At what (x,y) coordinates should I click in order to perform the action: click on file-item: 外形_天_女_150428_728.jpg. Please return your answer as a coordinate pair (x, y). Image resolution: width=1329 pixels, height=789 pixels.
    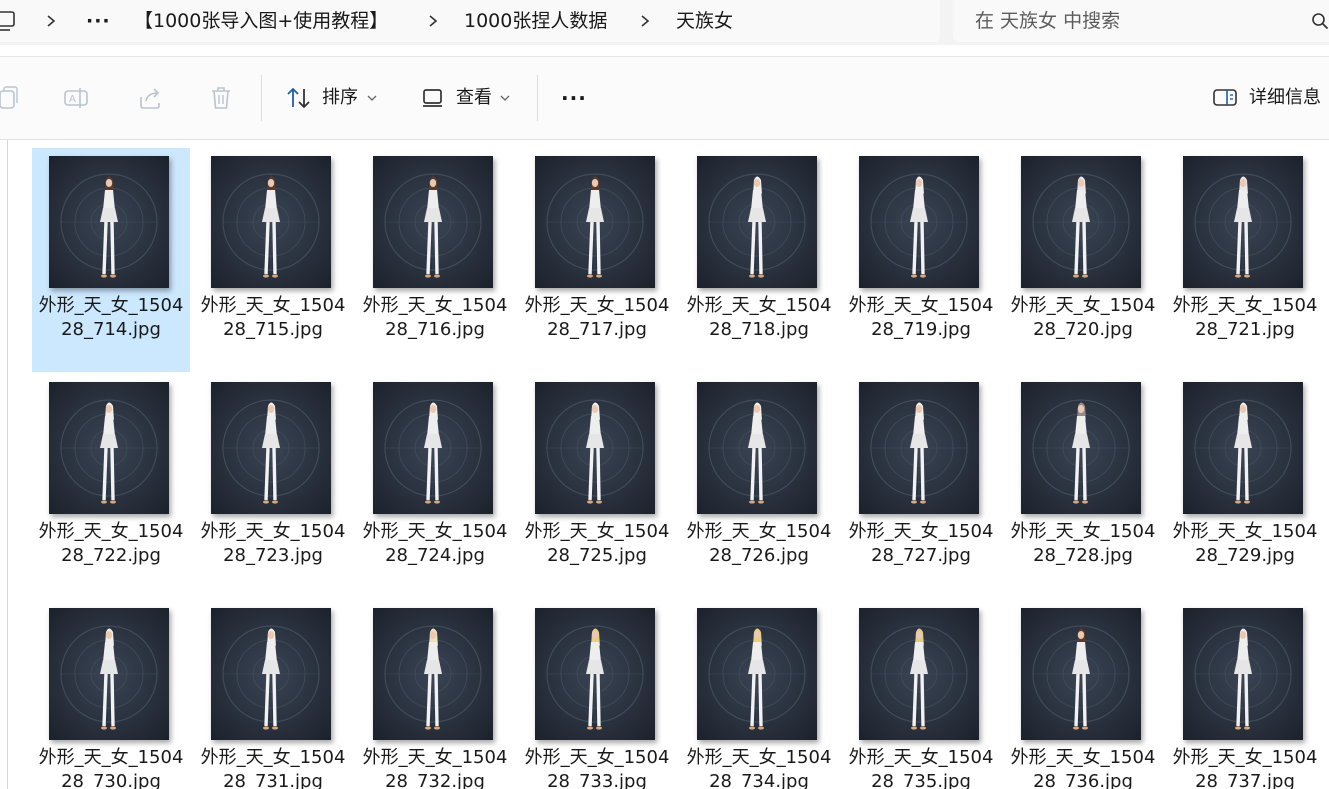
    Looking at the image, I should click on (1083, 486).